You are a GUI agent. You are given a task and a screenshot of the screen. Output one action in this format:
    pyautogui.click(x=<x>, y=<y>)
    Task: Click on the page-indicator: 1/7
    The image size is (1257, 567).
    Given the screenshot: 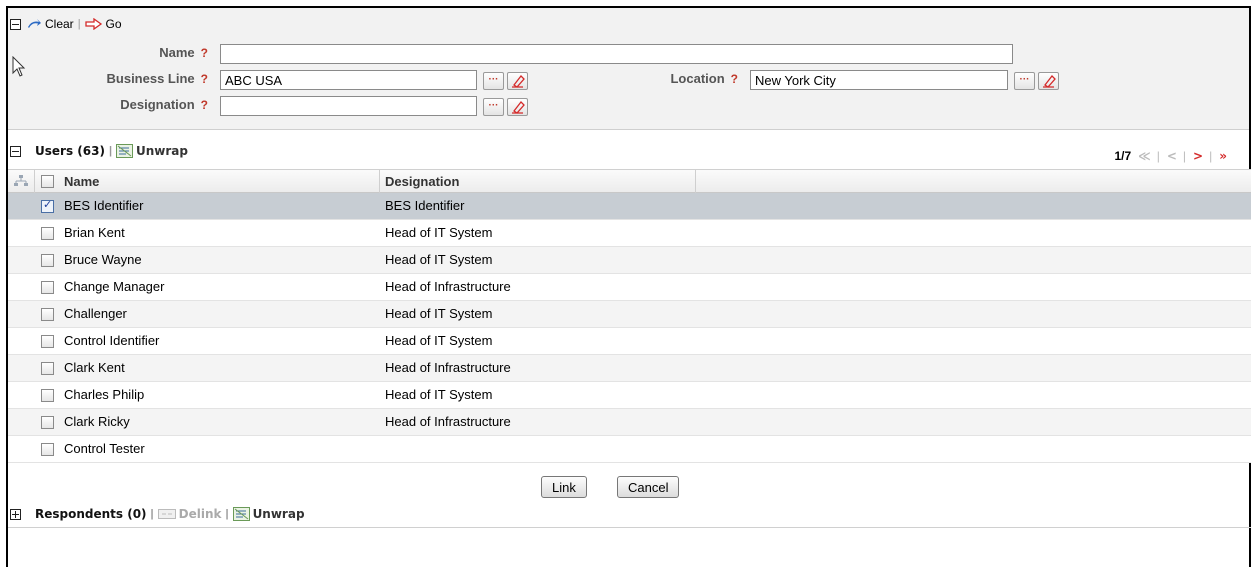 What is the action you would take?
    pyautogui.click(x=1123, y=156)
    